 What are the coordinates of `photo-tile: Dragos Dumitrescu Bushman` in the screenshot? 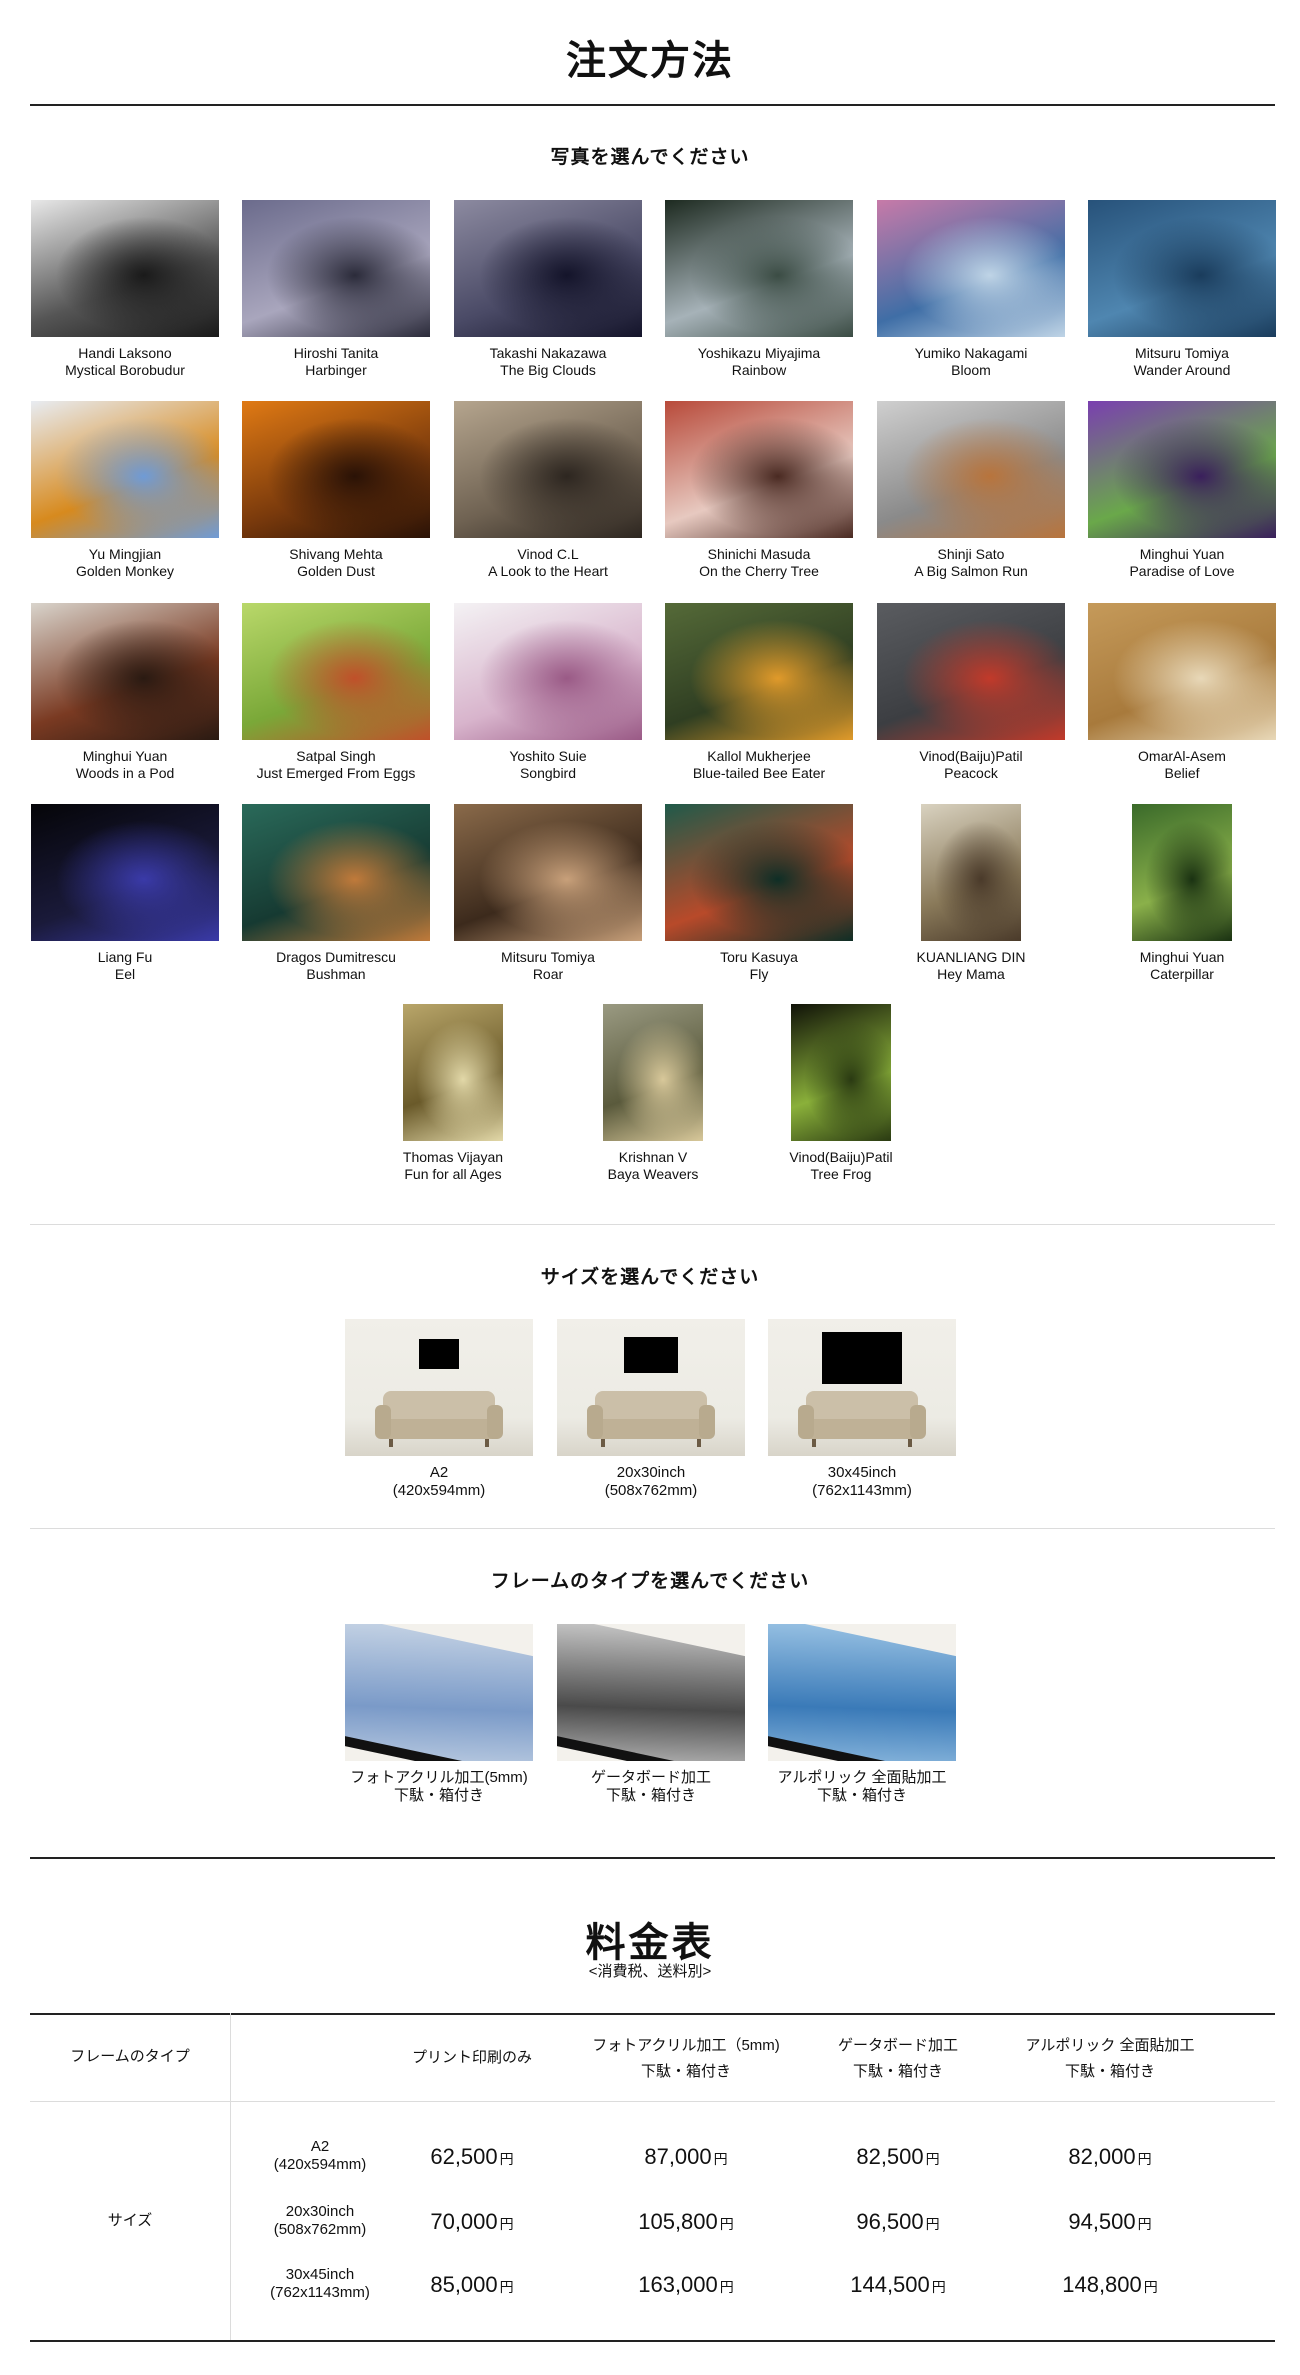 It's located at (336, 893).